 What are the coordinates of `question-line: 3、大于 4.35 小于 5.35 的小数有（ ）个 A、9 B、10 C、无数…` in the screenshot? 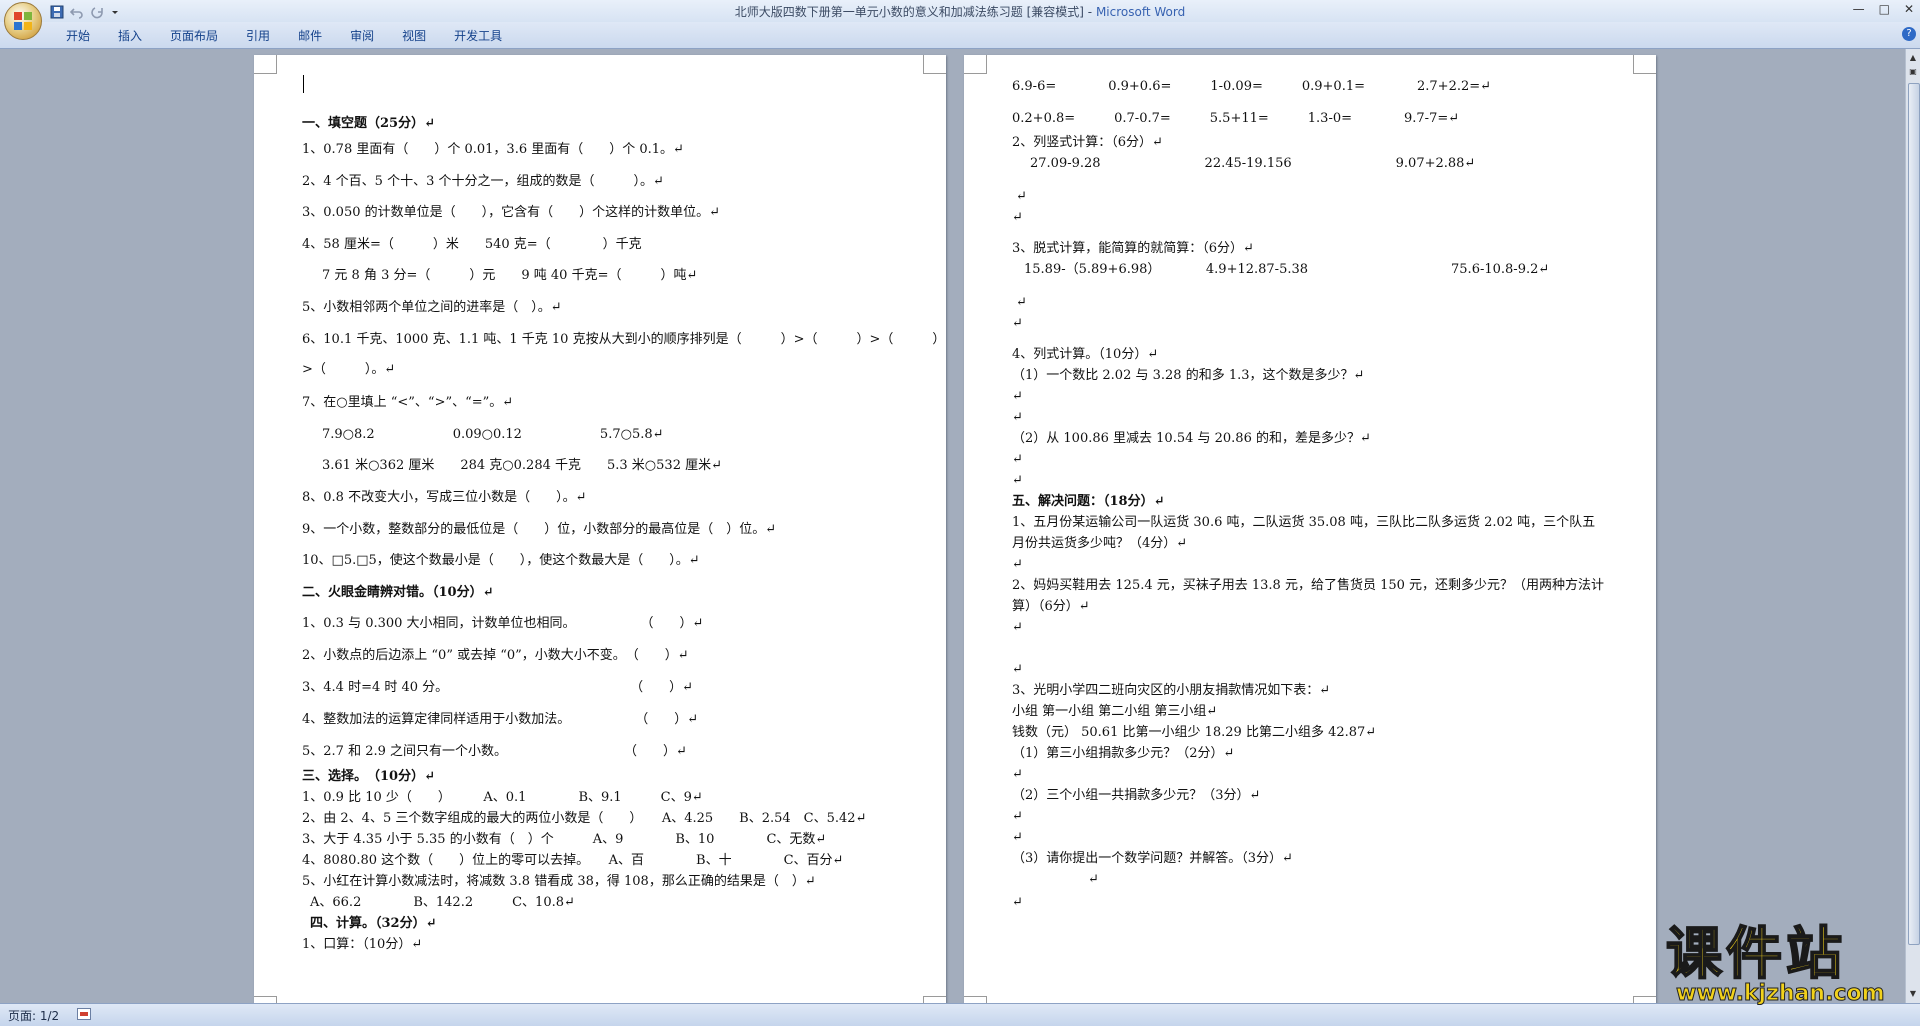 It's located at (564, 839).